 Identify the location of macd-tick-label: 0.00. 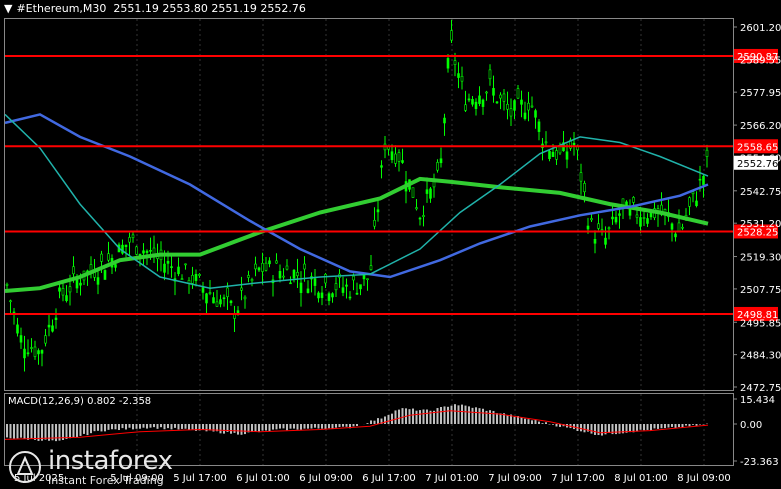
(751, 425).